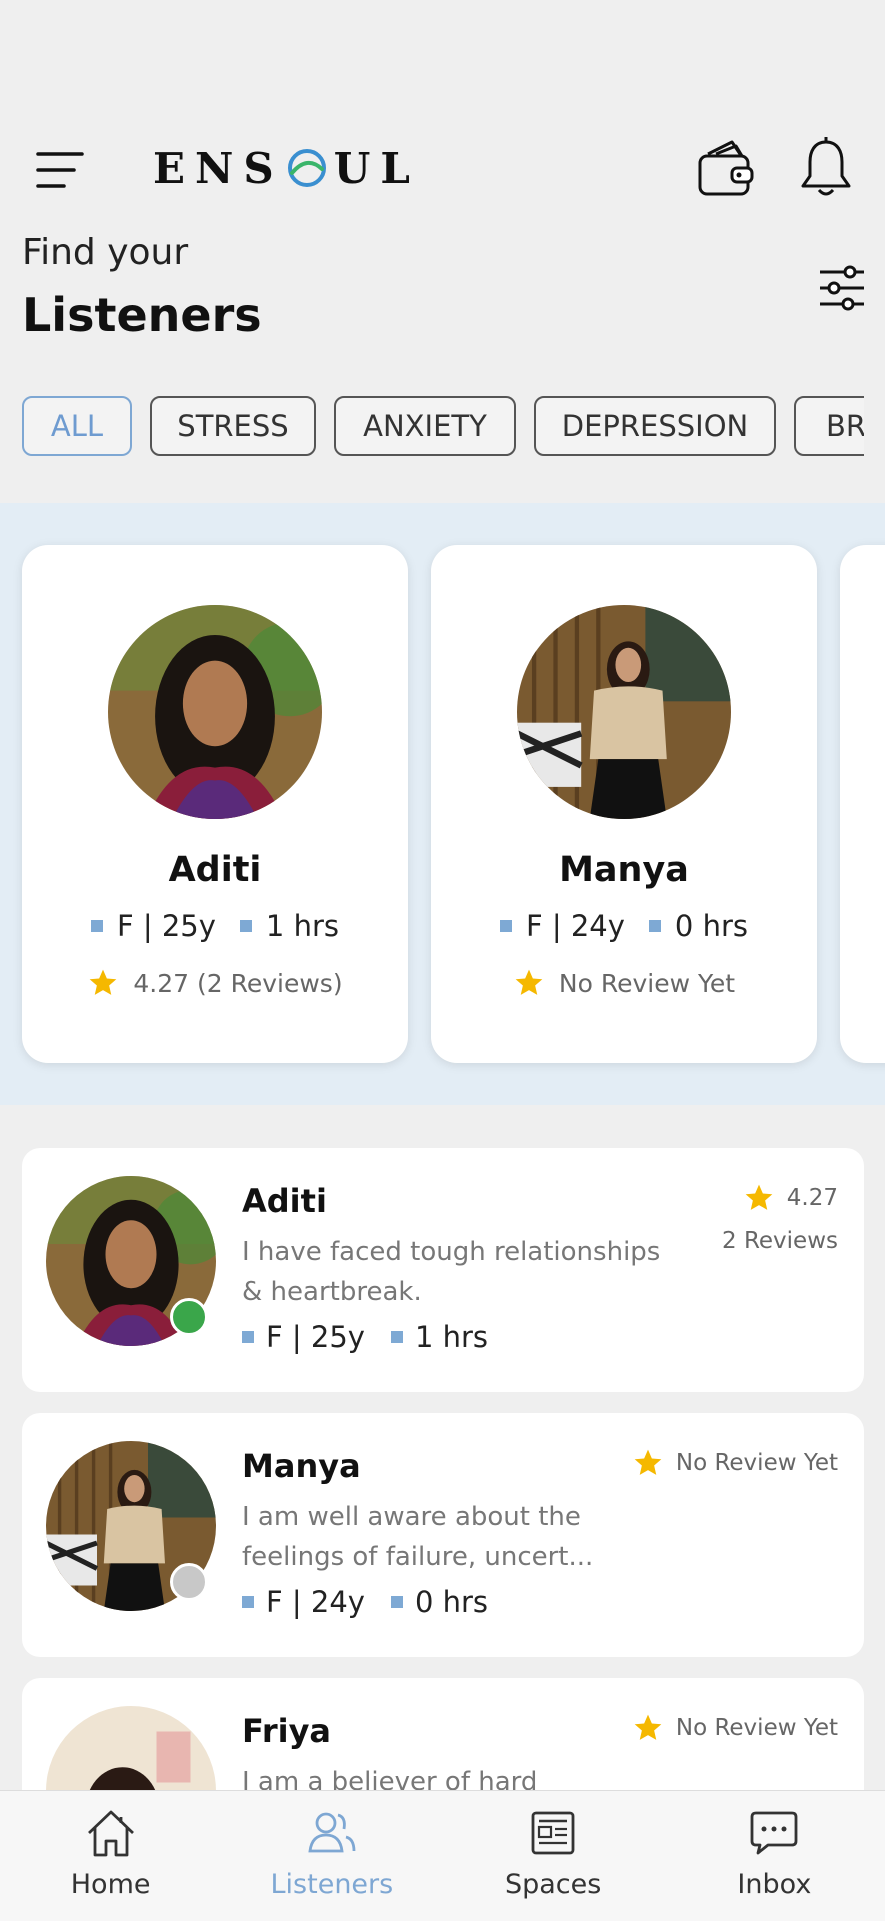  Describe the element at coordinates (142, 315) in the screenshot. I see `page-title: Listeners` at that location.